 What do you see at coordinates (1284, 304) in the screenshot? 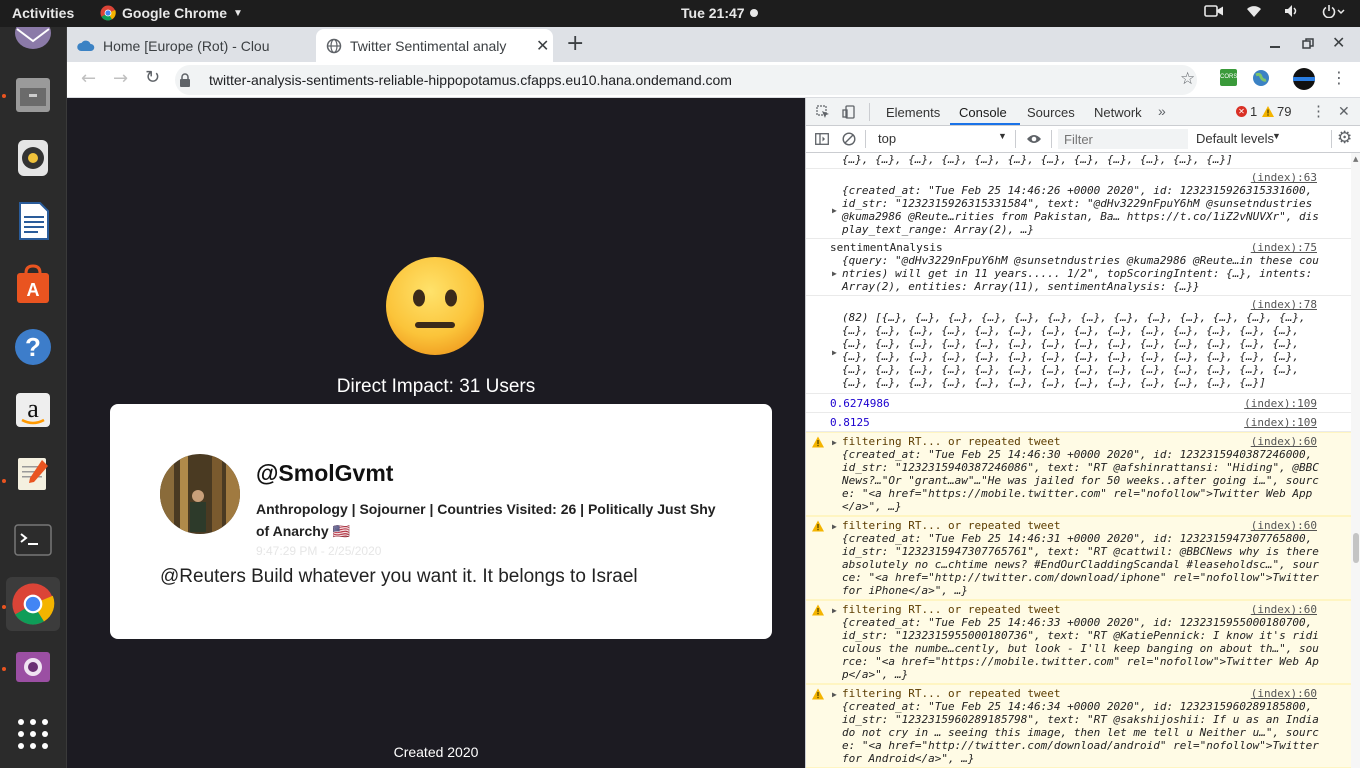
I see `source-link: (index):78` at bounding box center [1284, 304].